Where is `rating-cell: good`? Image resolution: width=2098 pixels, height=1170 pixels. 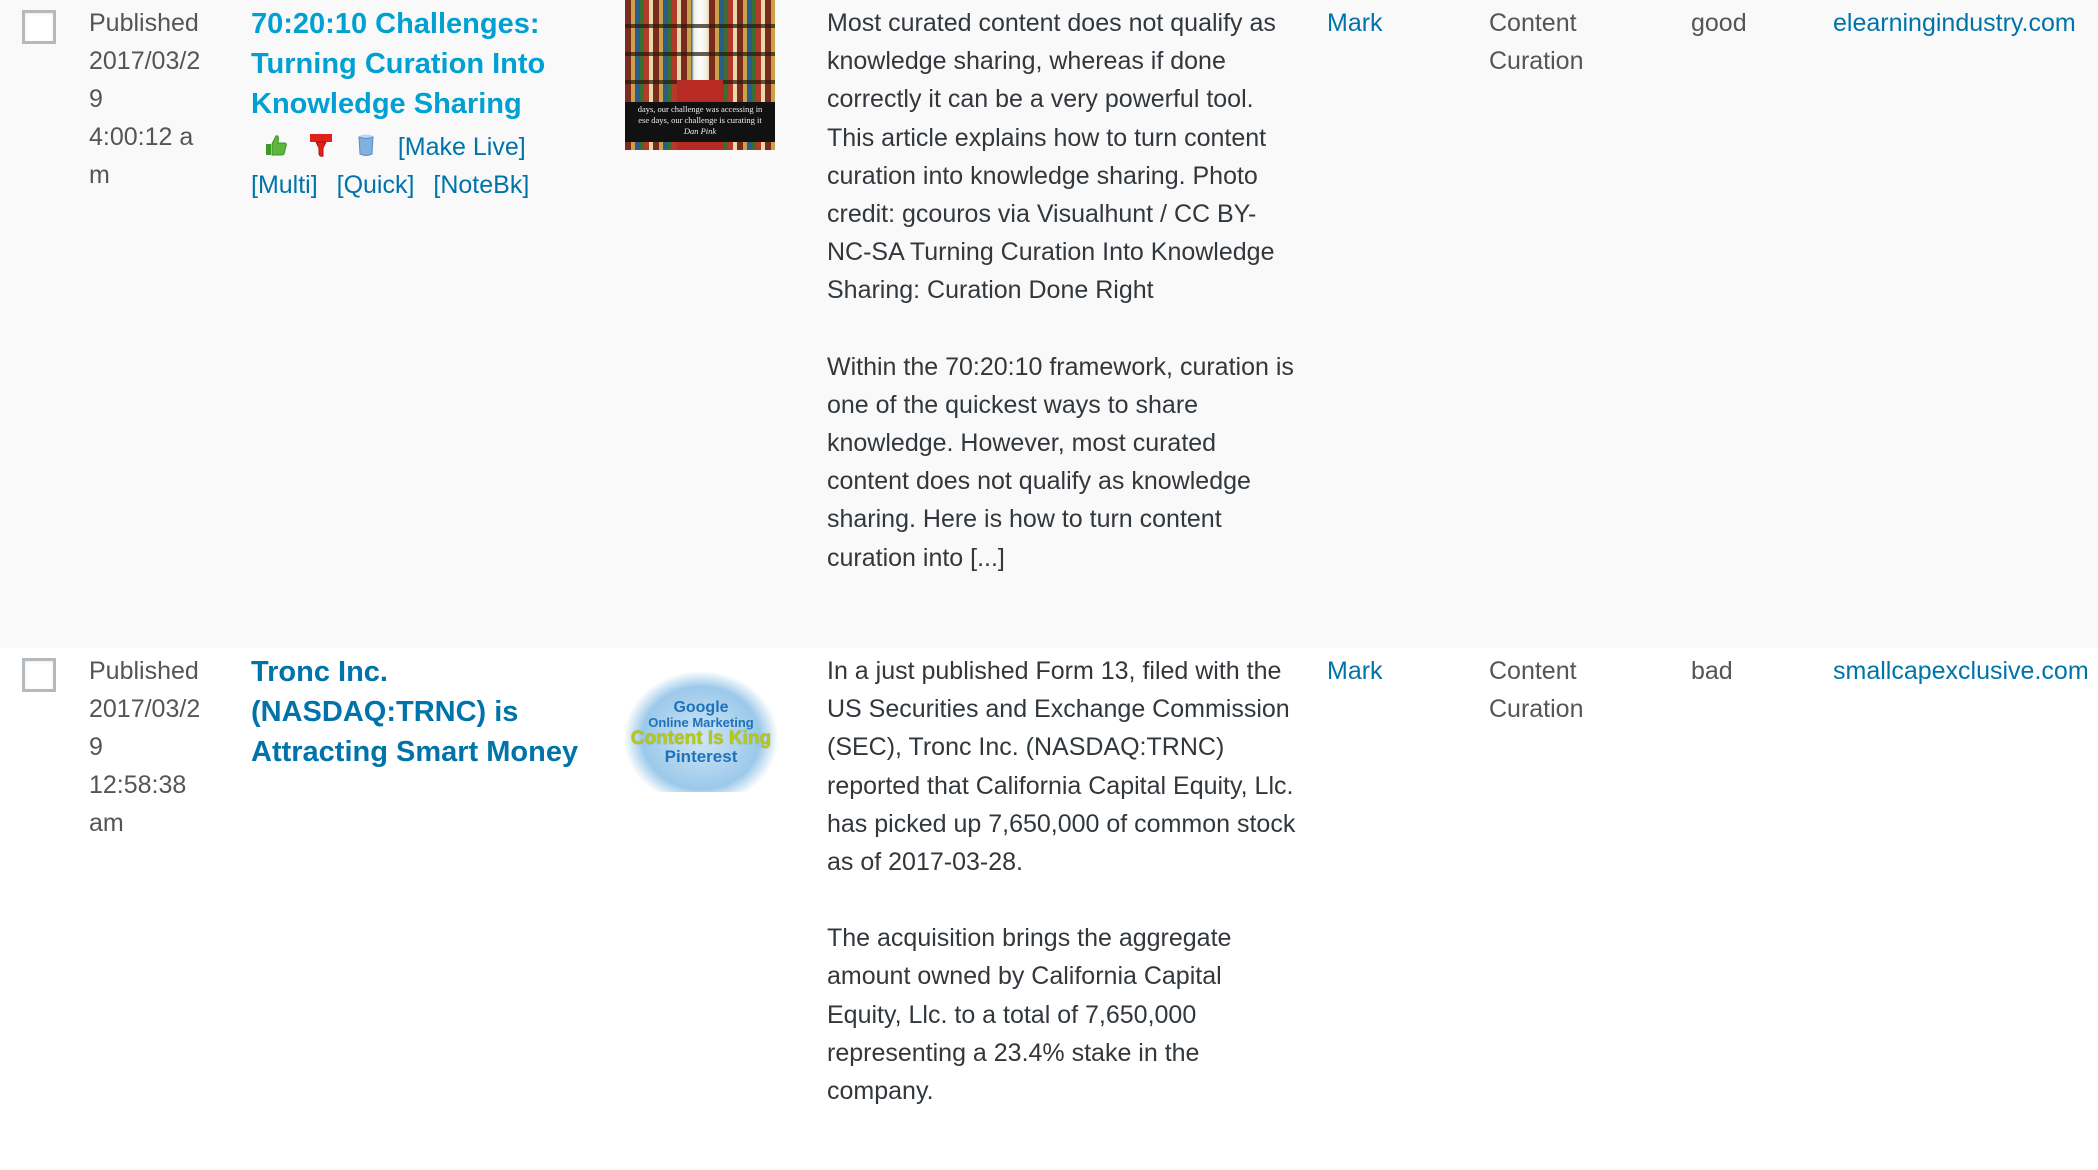 rating-cell: good is located at coordinates (1761, 324).